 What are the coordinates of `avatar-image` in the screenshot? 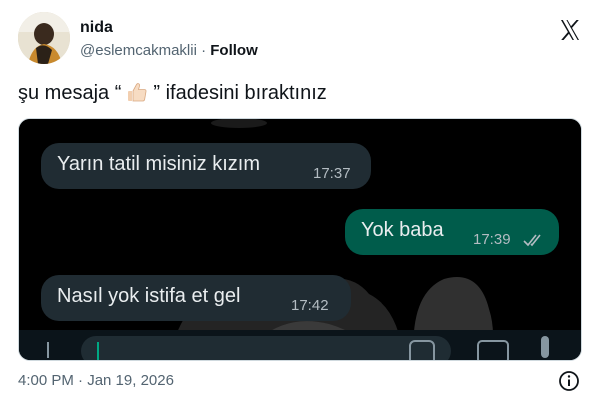 It's located at (44, 38).